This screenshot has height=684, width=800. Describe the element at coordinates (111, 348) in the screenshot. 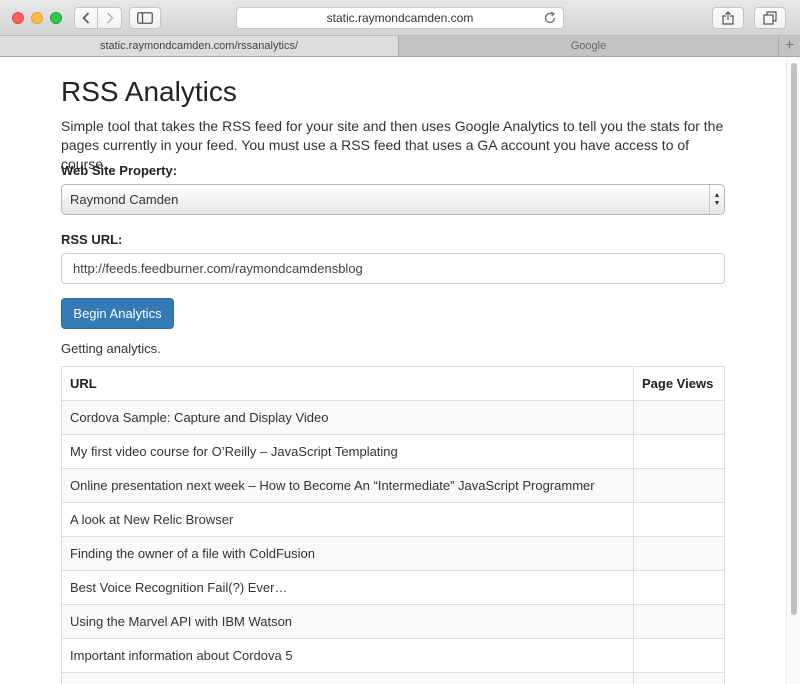

I see `status-text: Getting analytics.` at that location.